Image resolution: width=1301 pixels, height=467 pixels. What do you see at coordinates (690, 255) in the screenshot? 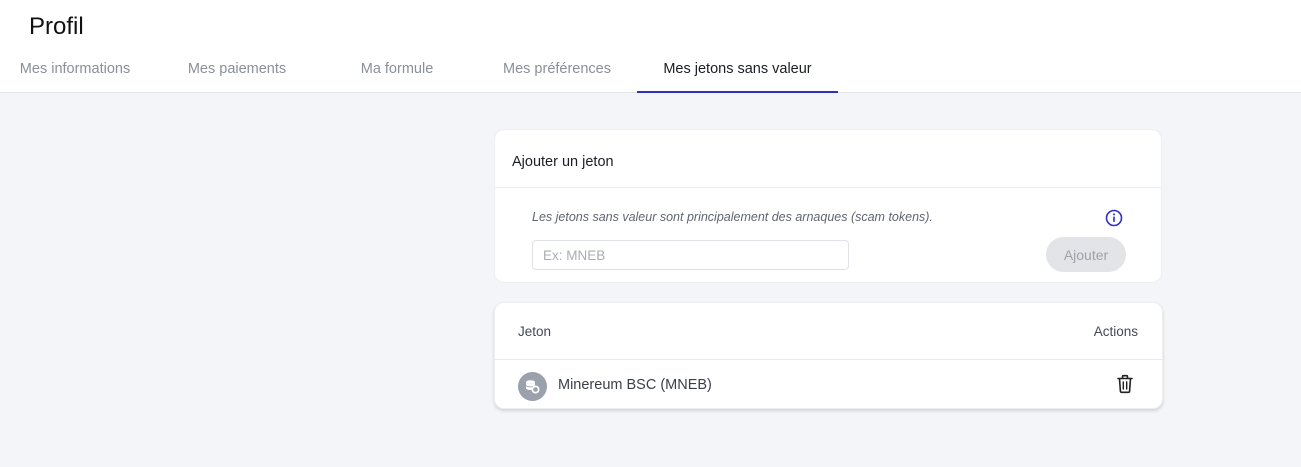
I see `token-symbol-input` at bounding box center [690, 255].